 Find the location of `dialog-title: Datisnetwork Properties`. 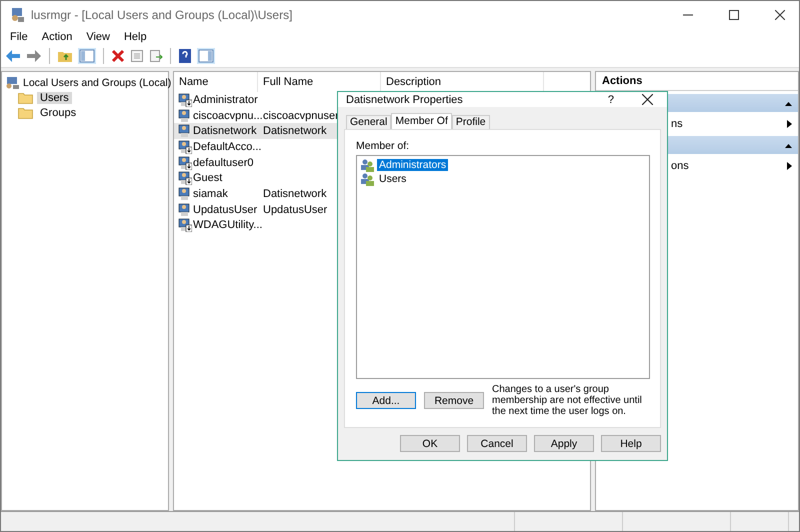

dialog-title: Datisnetwork Properties is located at coordinates (404, 100).